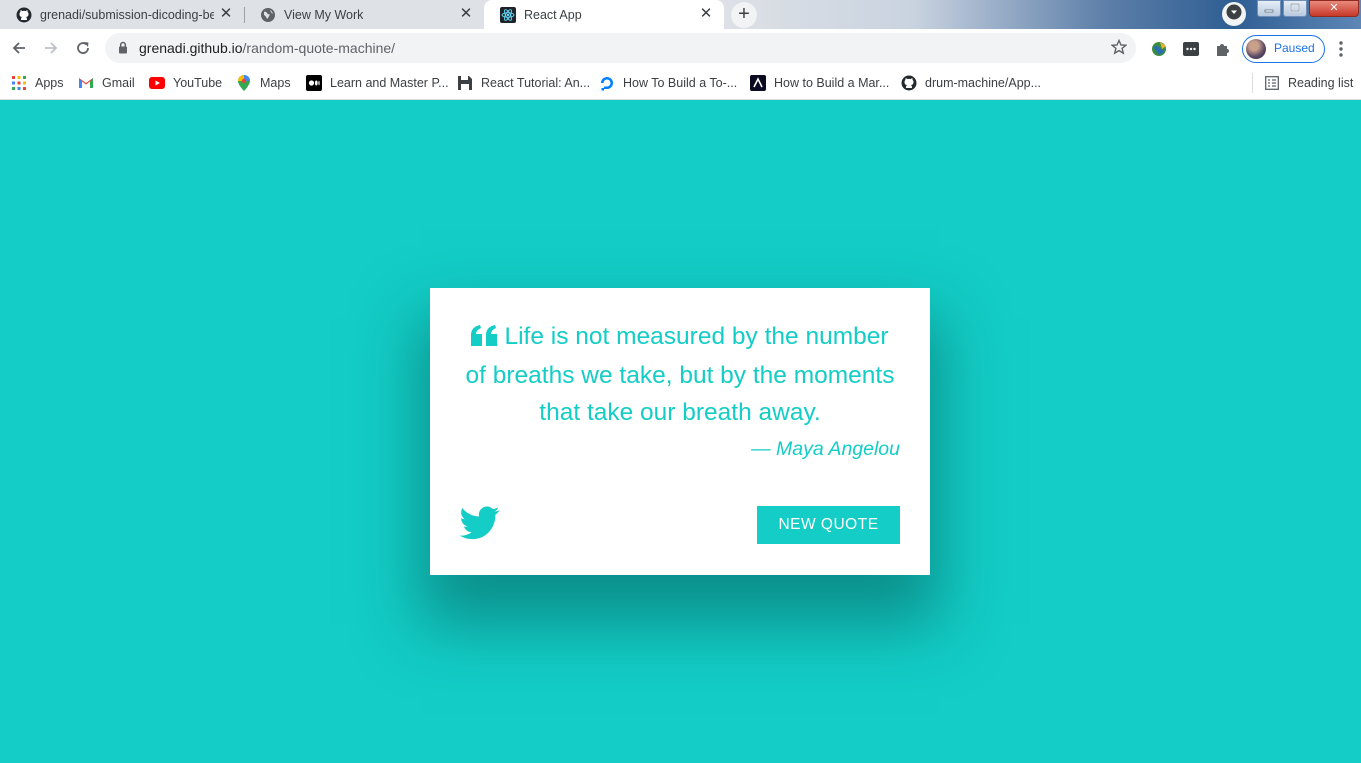 The width and height of the screenshot is (1361, 763). I want to click on bookmark-gmail: Gmail, so click(106, 83).